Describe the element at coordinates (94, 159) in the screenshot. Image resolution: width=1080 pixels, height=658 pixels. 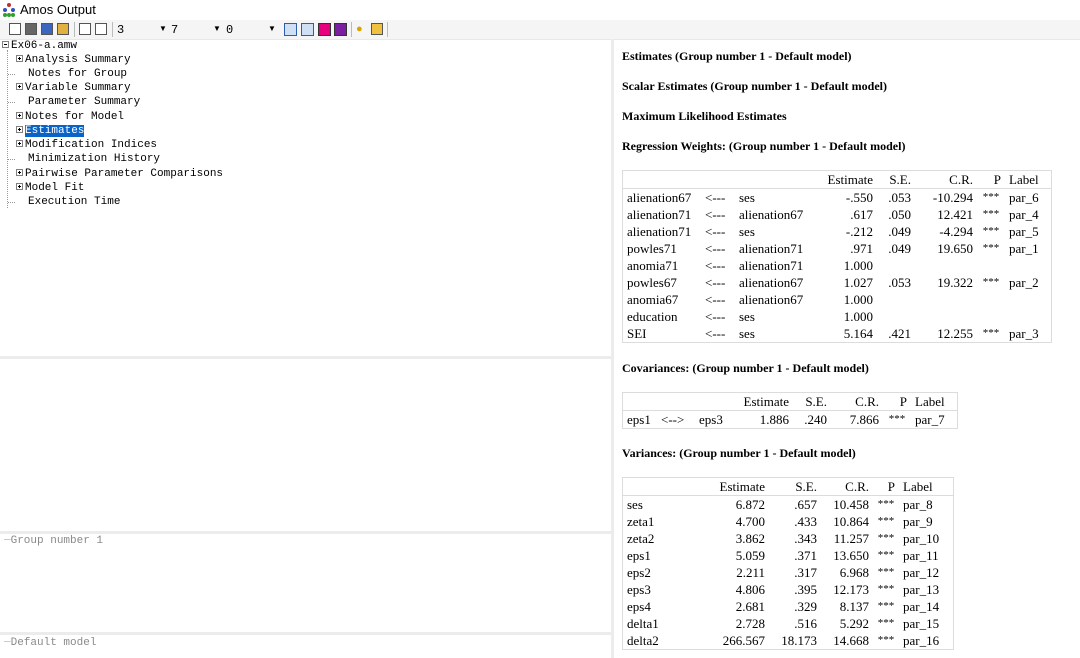
I see `tree-item-minimization-history: Minimization History` at that location.